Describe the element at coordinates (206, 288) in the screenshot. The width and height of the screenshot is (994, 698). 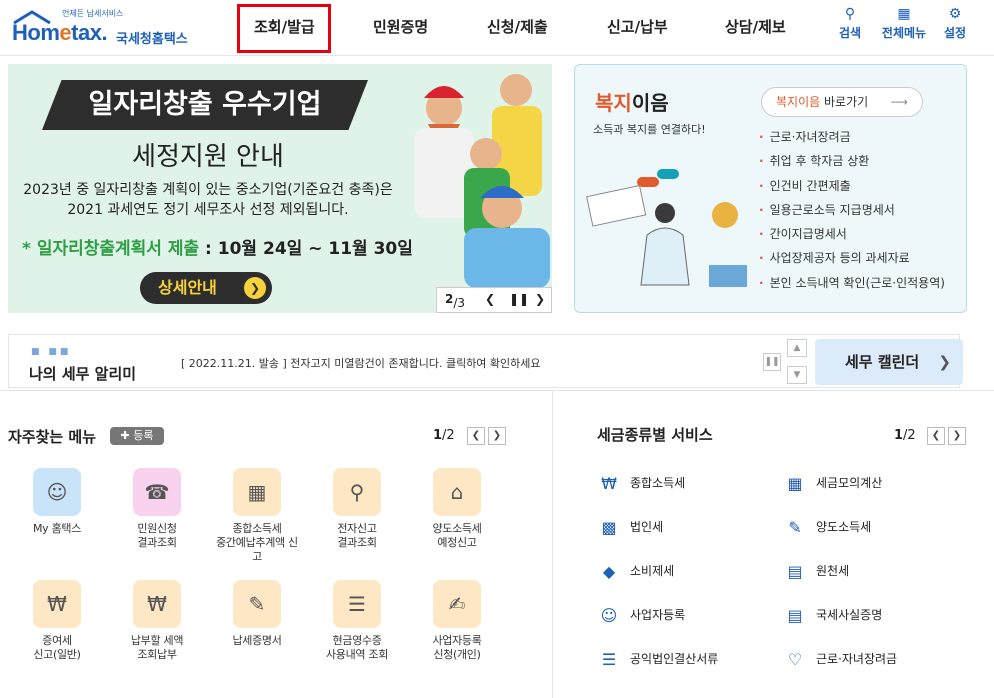
I see `banner-detail-button: 상세안내 ❯` at that location.